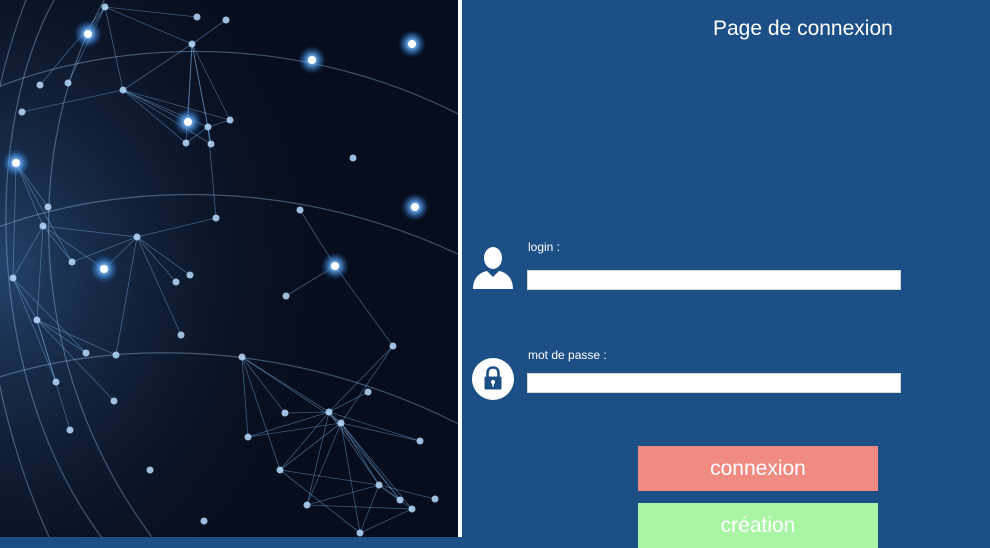 This screenshot has width=990, height=548. I want to click on user-icon, so click(493, 268).